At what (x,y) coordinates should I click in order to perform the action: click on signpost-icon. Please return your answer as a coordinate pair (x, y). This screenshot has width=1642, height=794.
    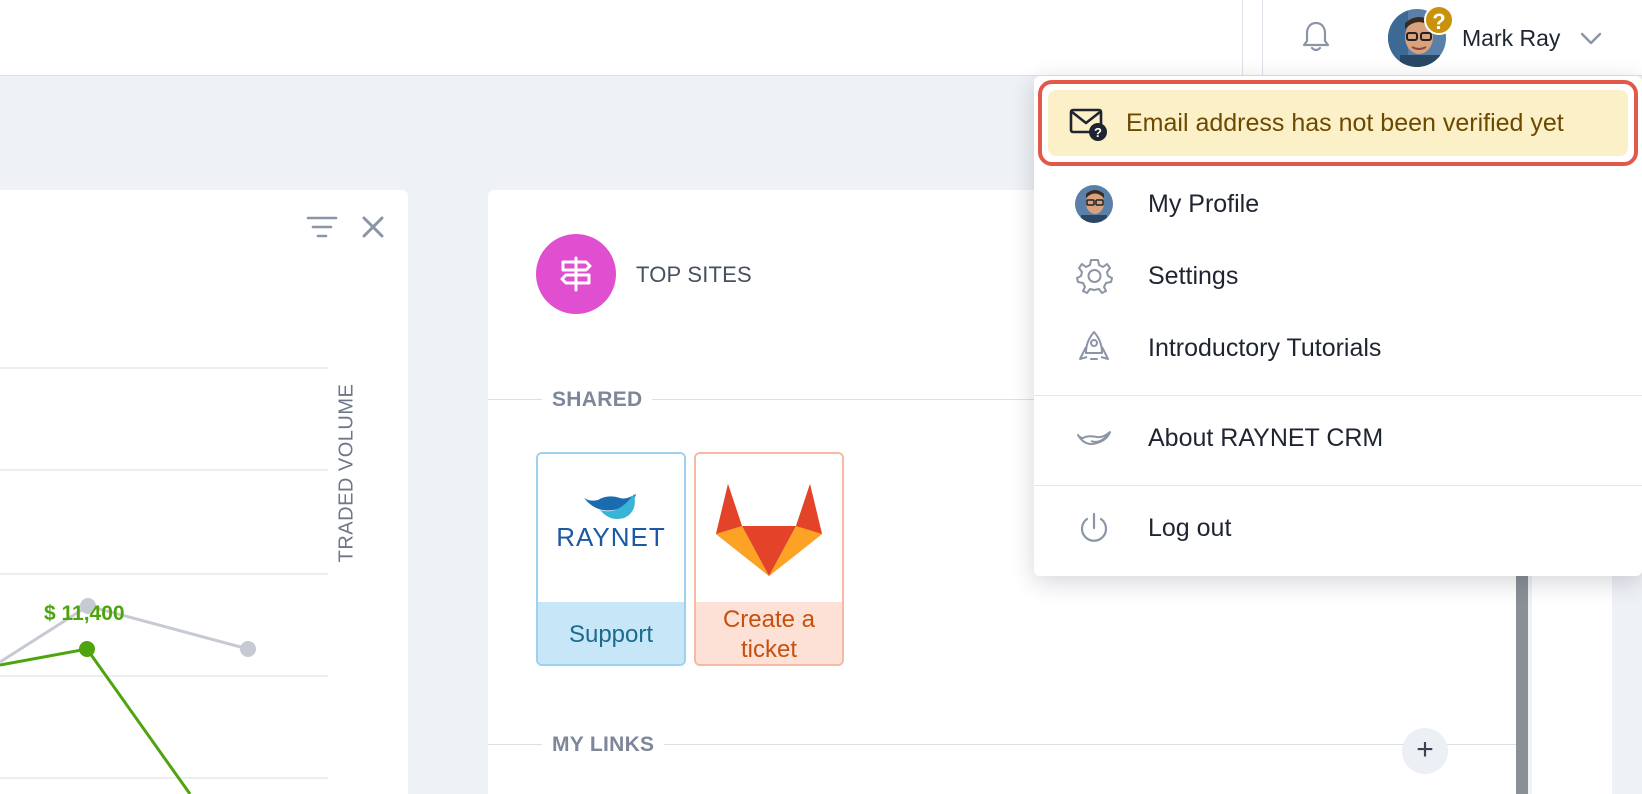
    Looking at the image, I should click on (576, 274).